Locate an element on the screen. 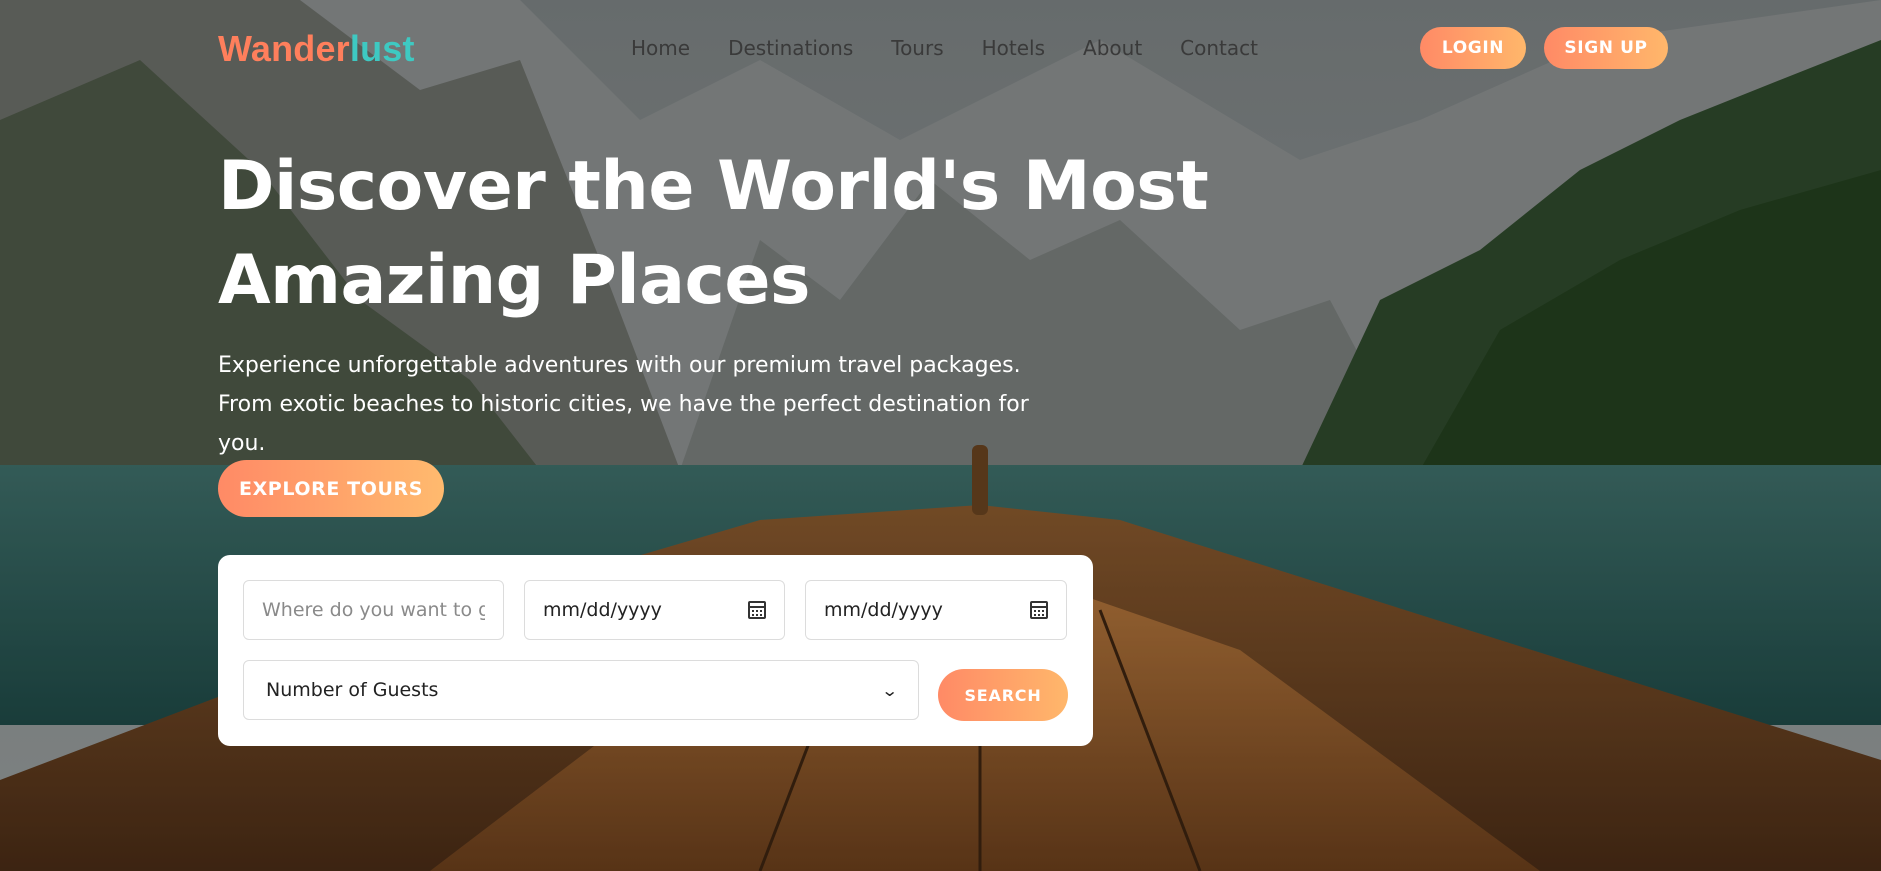 This screenshot has width=1881, height=871. login-button: LOGIN is located at coordinates (1473, 48).